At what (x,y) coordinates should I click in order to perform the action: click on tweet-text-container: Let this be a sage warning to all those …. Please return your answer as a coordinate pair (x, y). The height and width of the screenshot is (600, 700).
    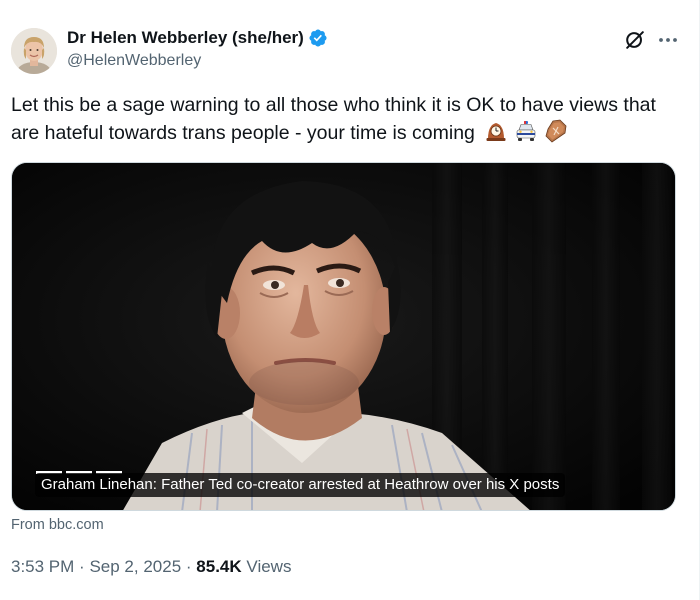
    Looking at the image, I should click on (346, 119).